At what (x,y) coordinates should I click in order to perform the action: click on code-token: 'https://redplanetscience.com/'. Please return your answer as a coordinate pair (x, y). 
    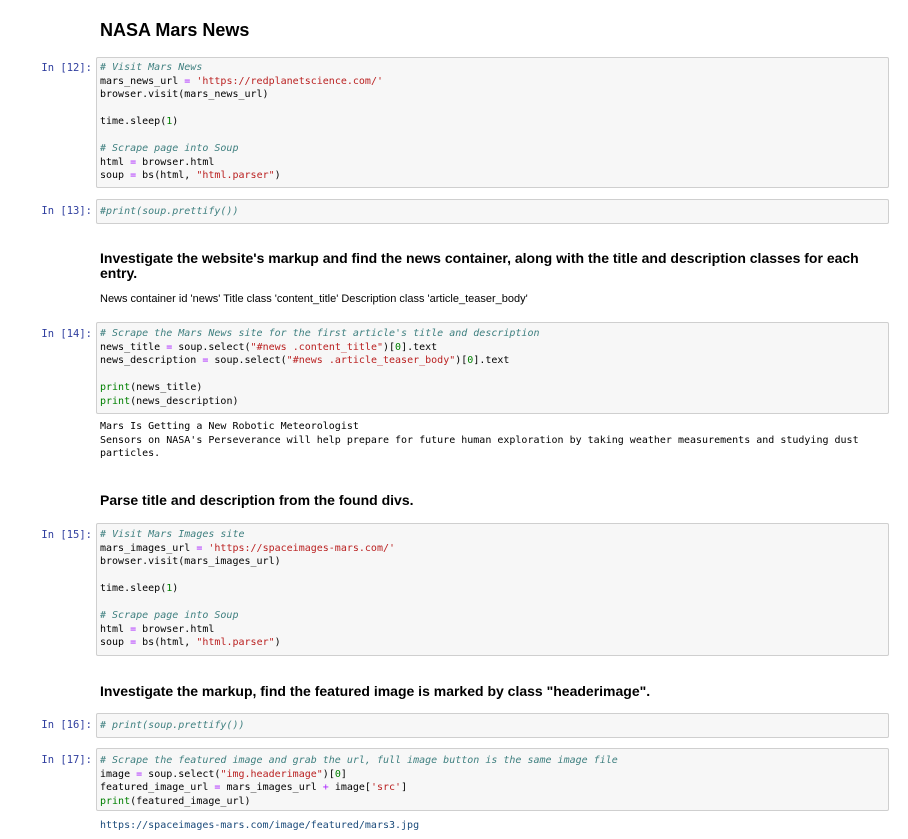
    Looking at the image, I should click on (286, 81).